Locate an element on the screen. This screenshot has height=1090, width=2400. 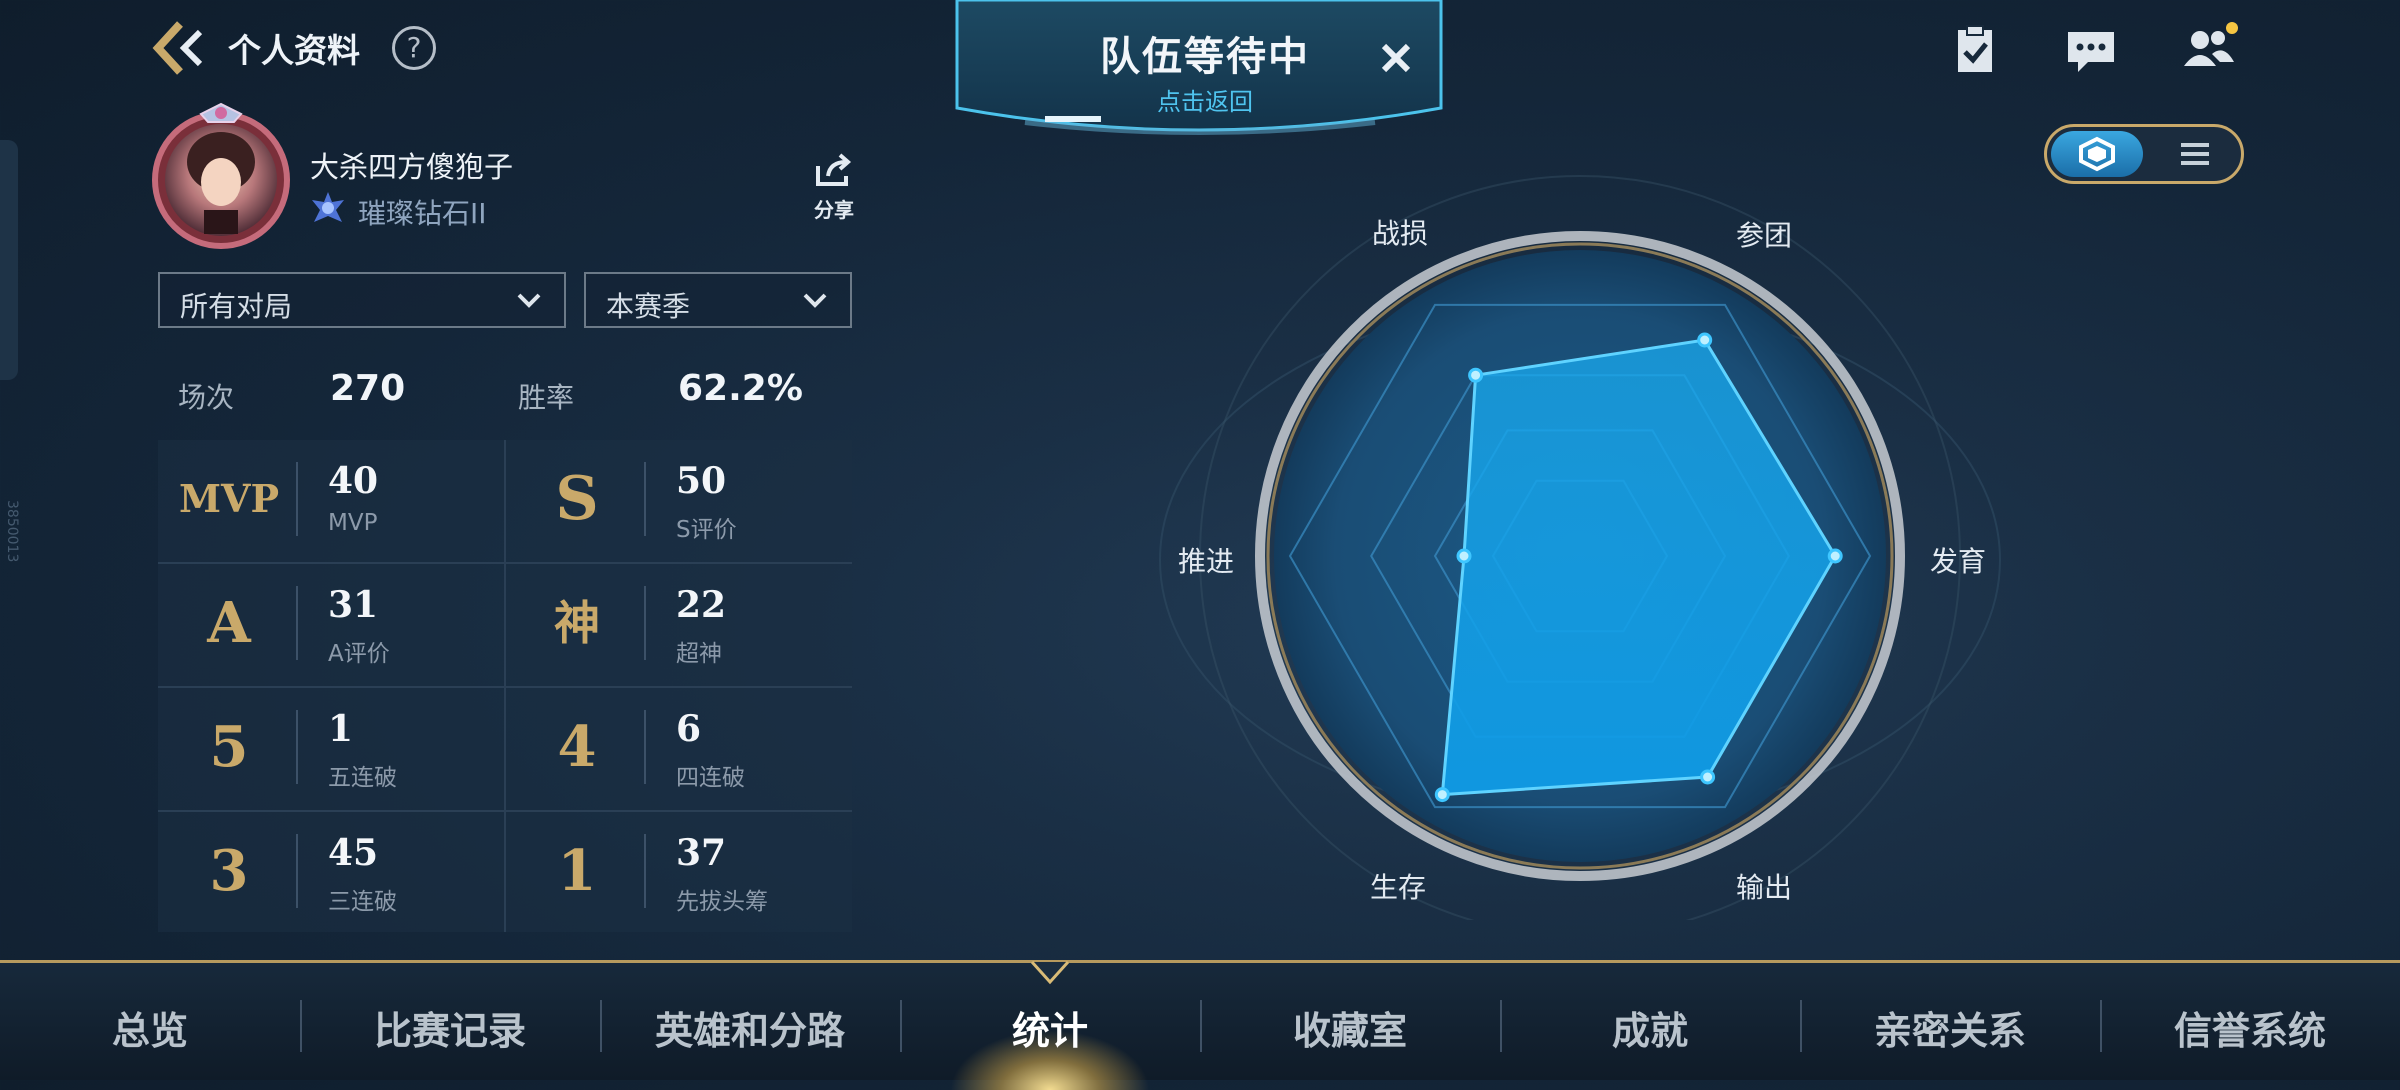
stat-label: 五连破 is located at coordinates (362, 778).